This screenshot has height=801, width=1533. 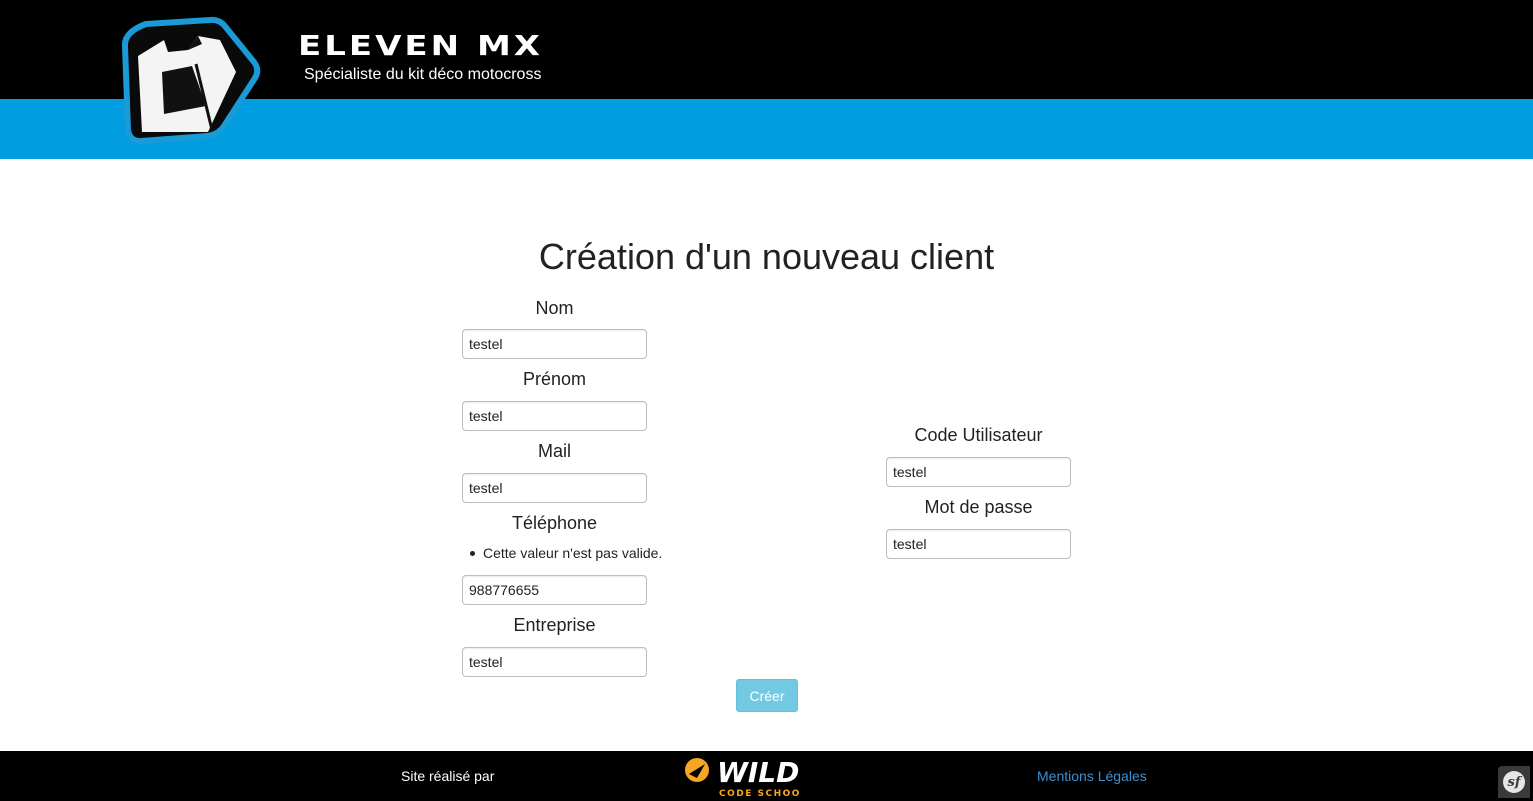 What do you see at coordinates (554, 344) in the screenshot?
I see `nom-input` at bounding box center [554, 344].